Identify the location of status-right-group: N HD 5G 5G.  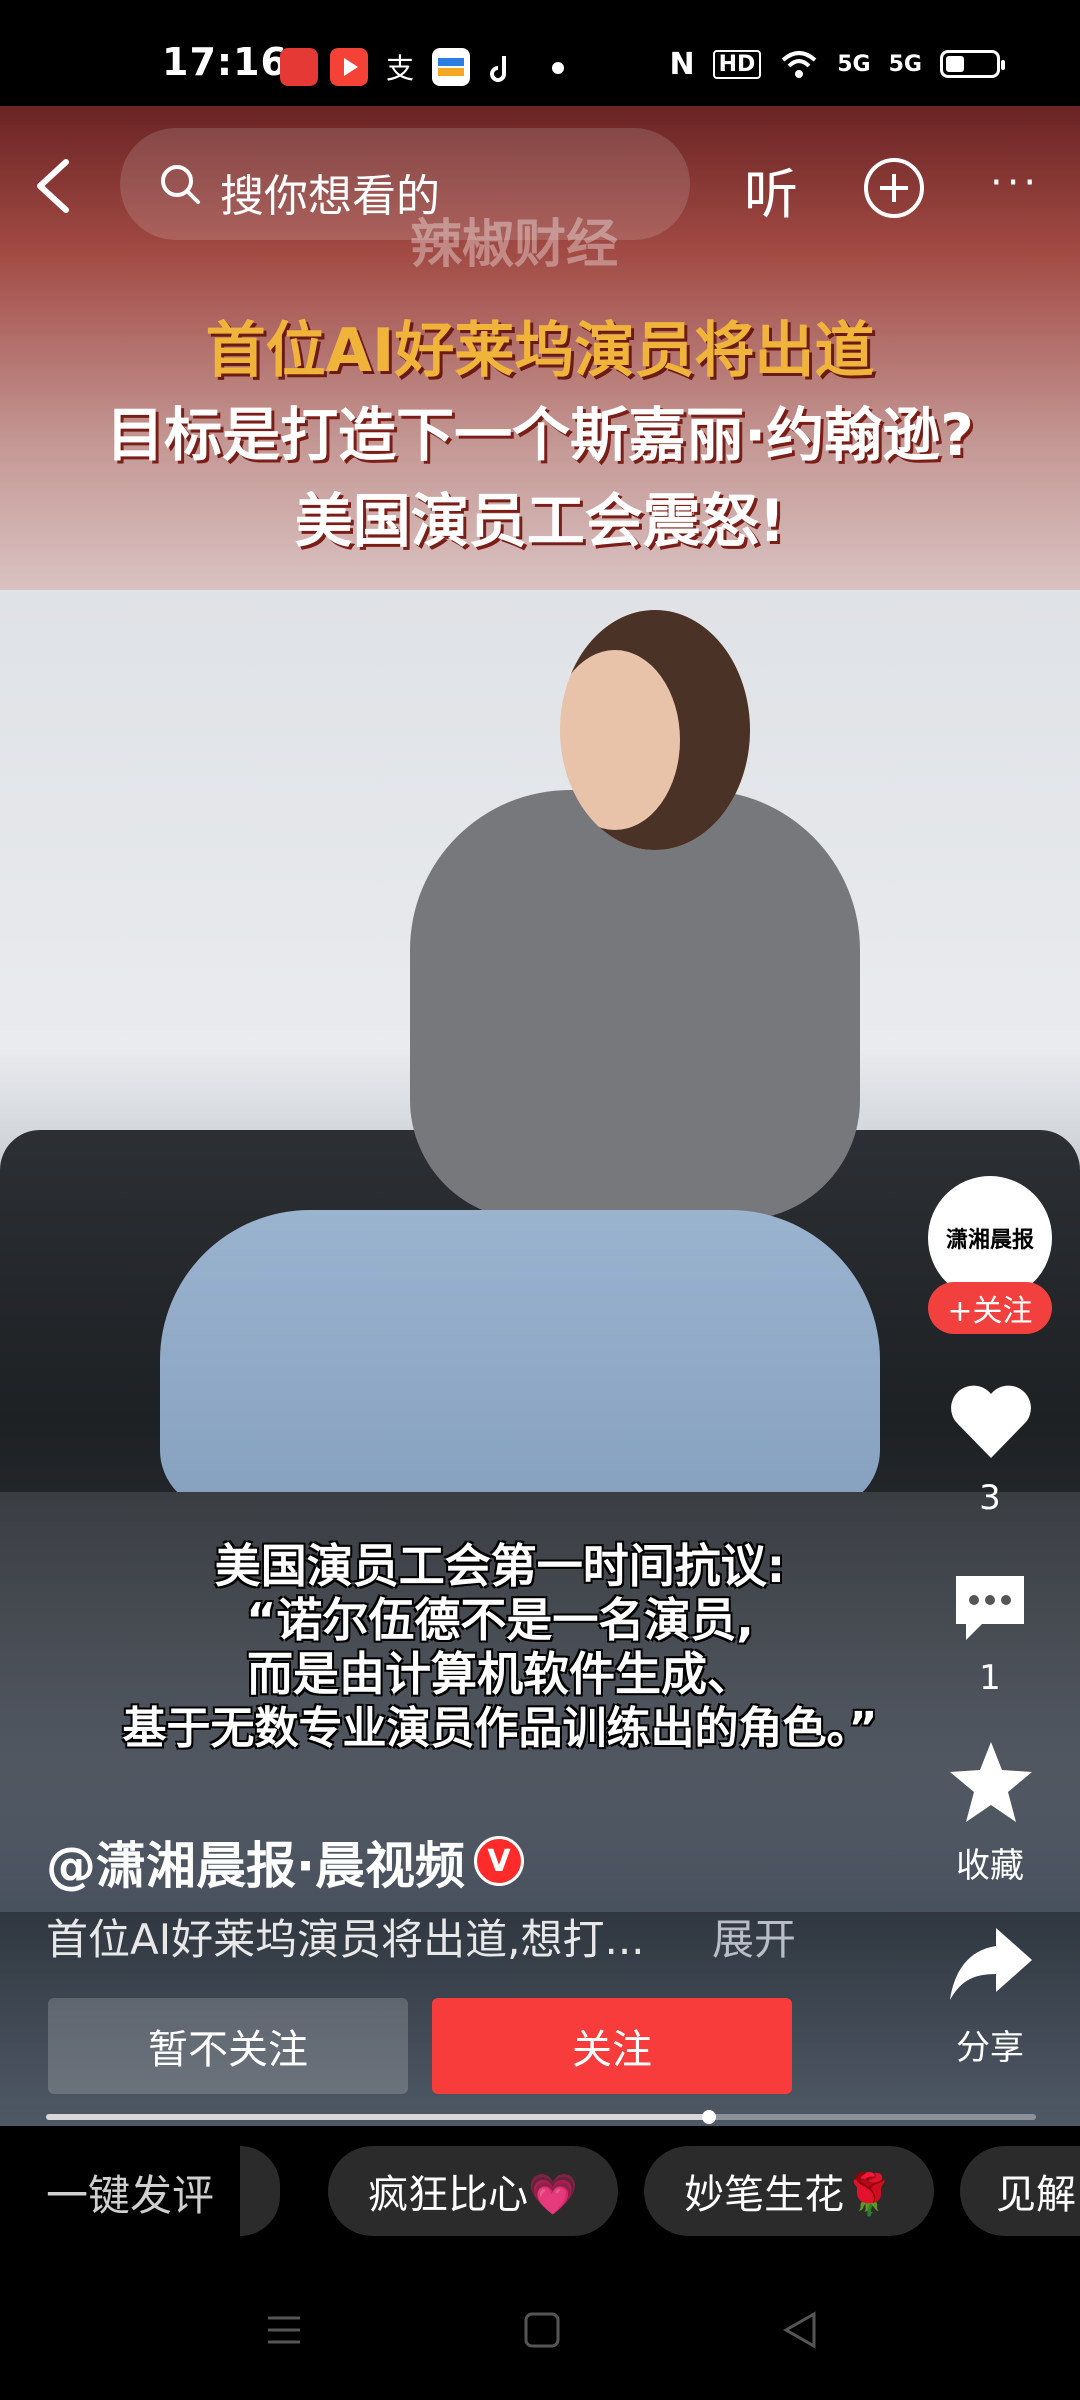
(837, 64).